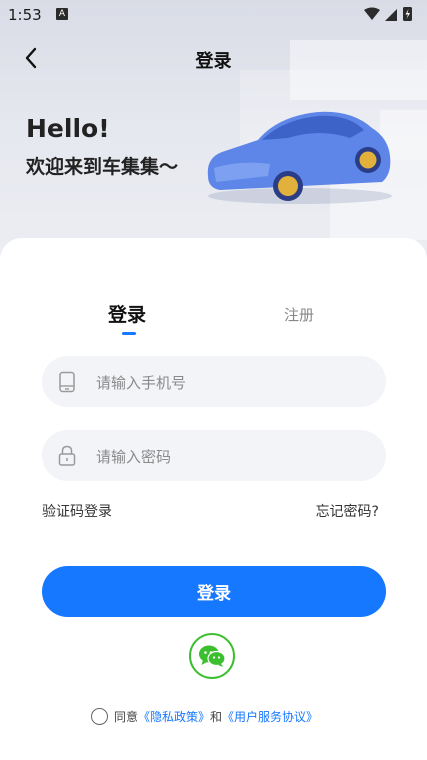 This screenshot has width=427, height=760. I want to click on tab-login: 登录, so click(127, 313).